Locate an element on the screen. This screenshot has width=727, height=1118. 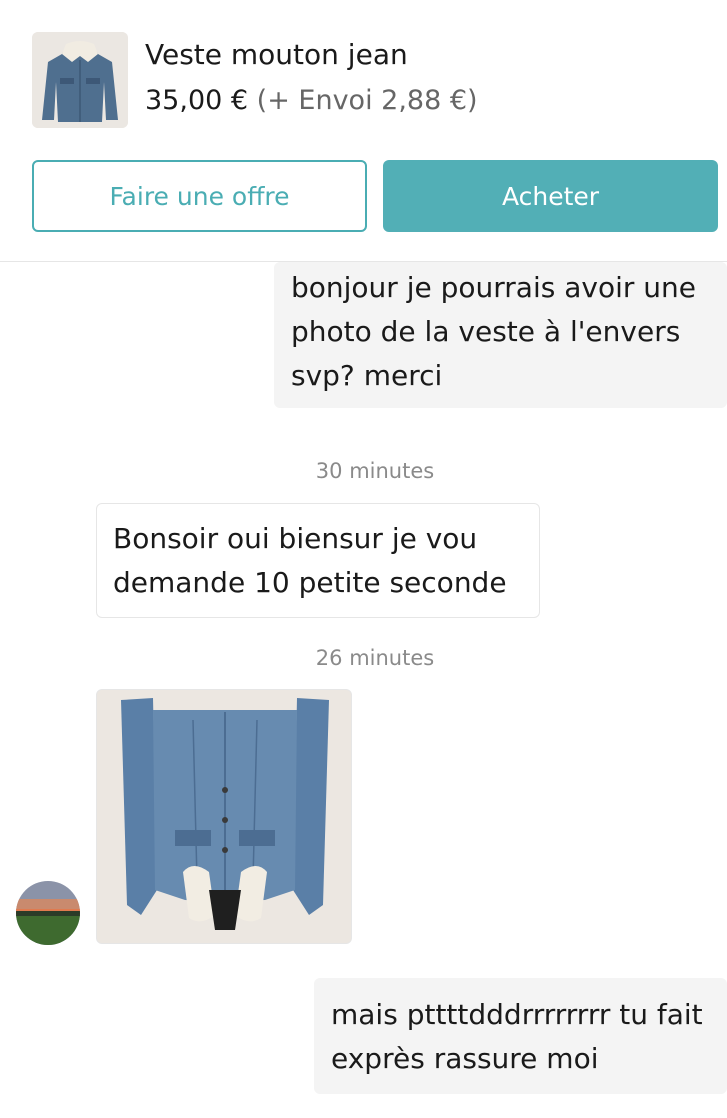
buy-button: Acheter is located at coordinates (550, 196).